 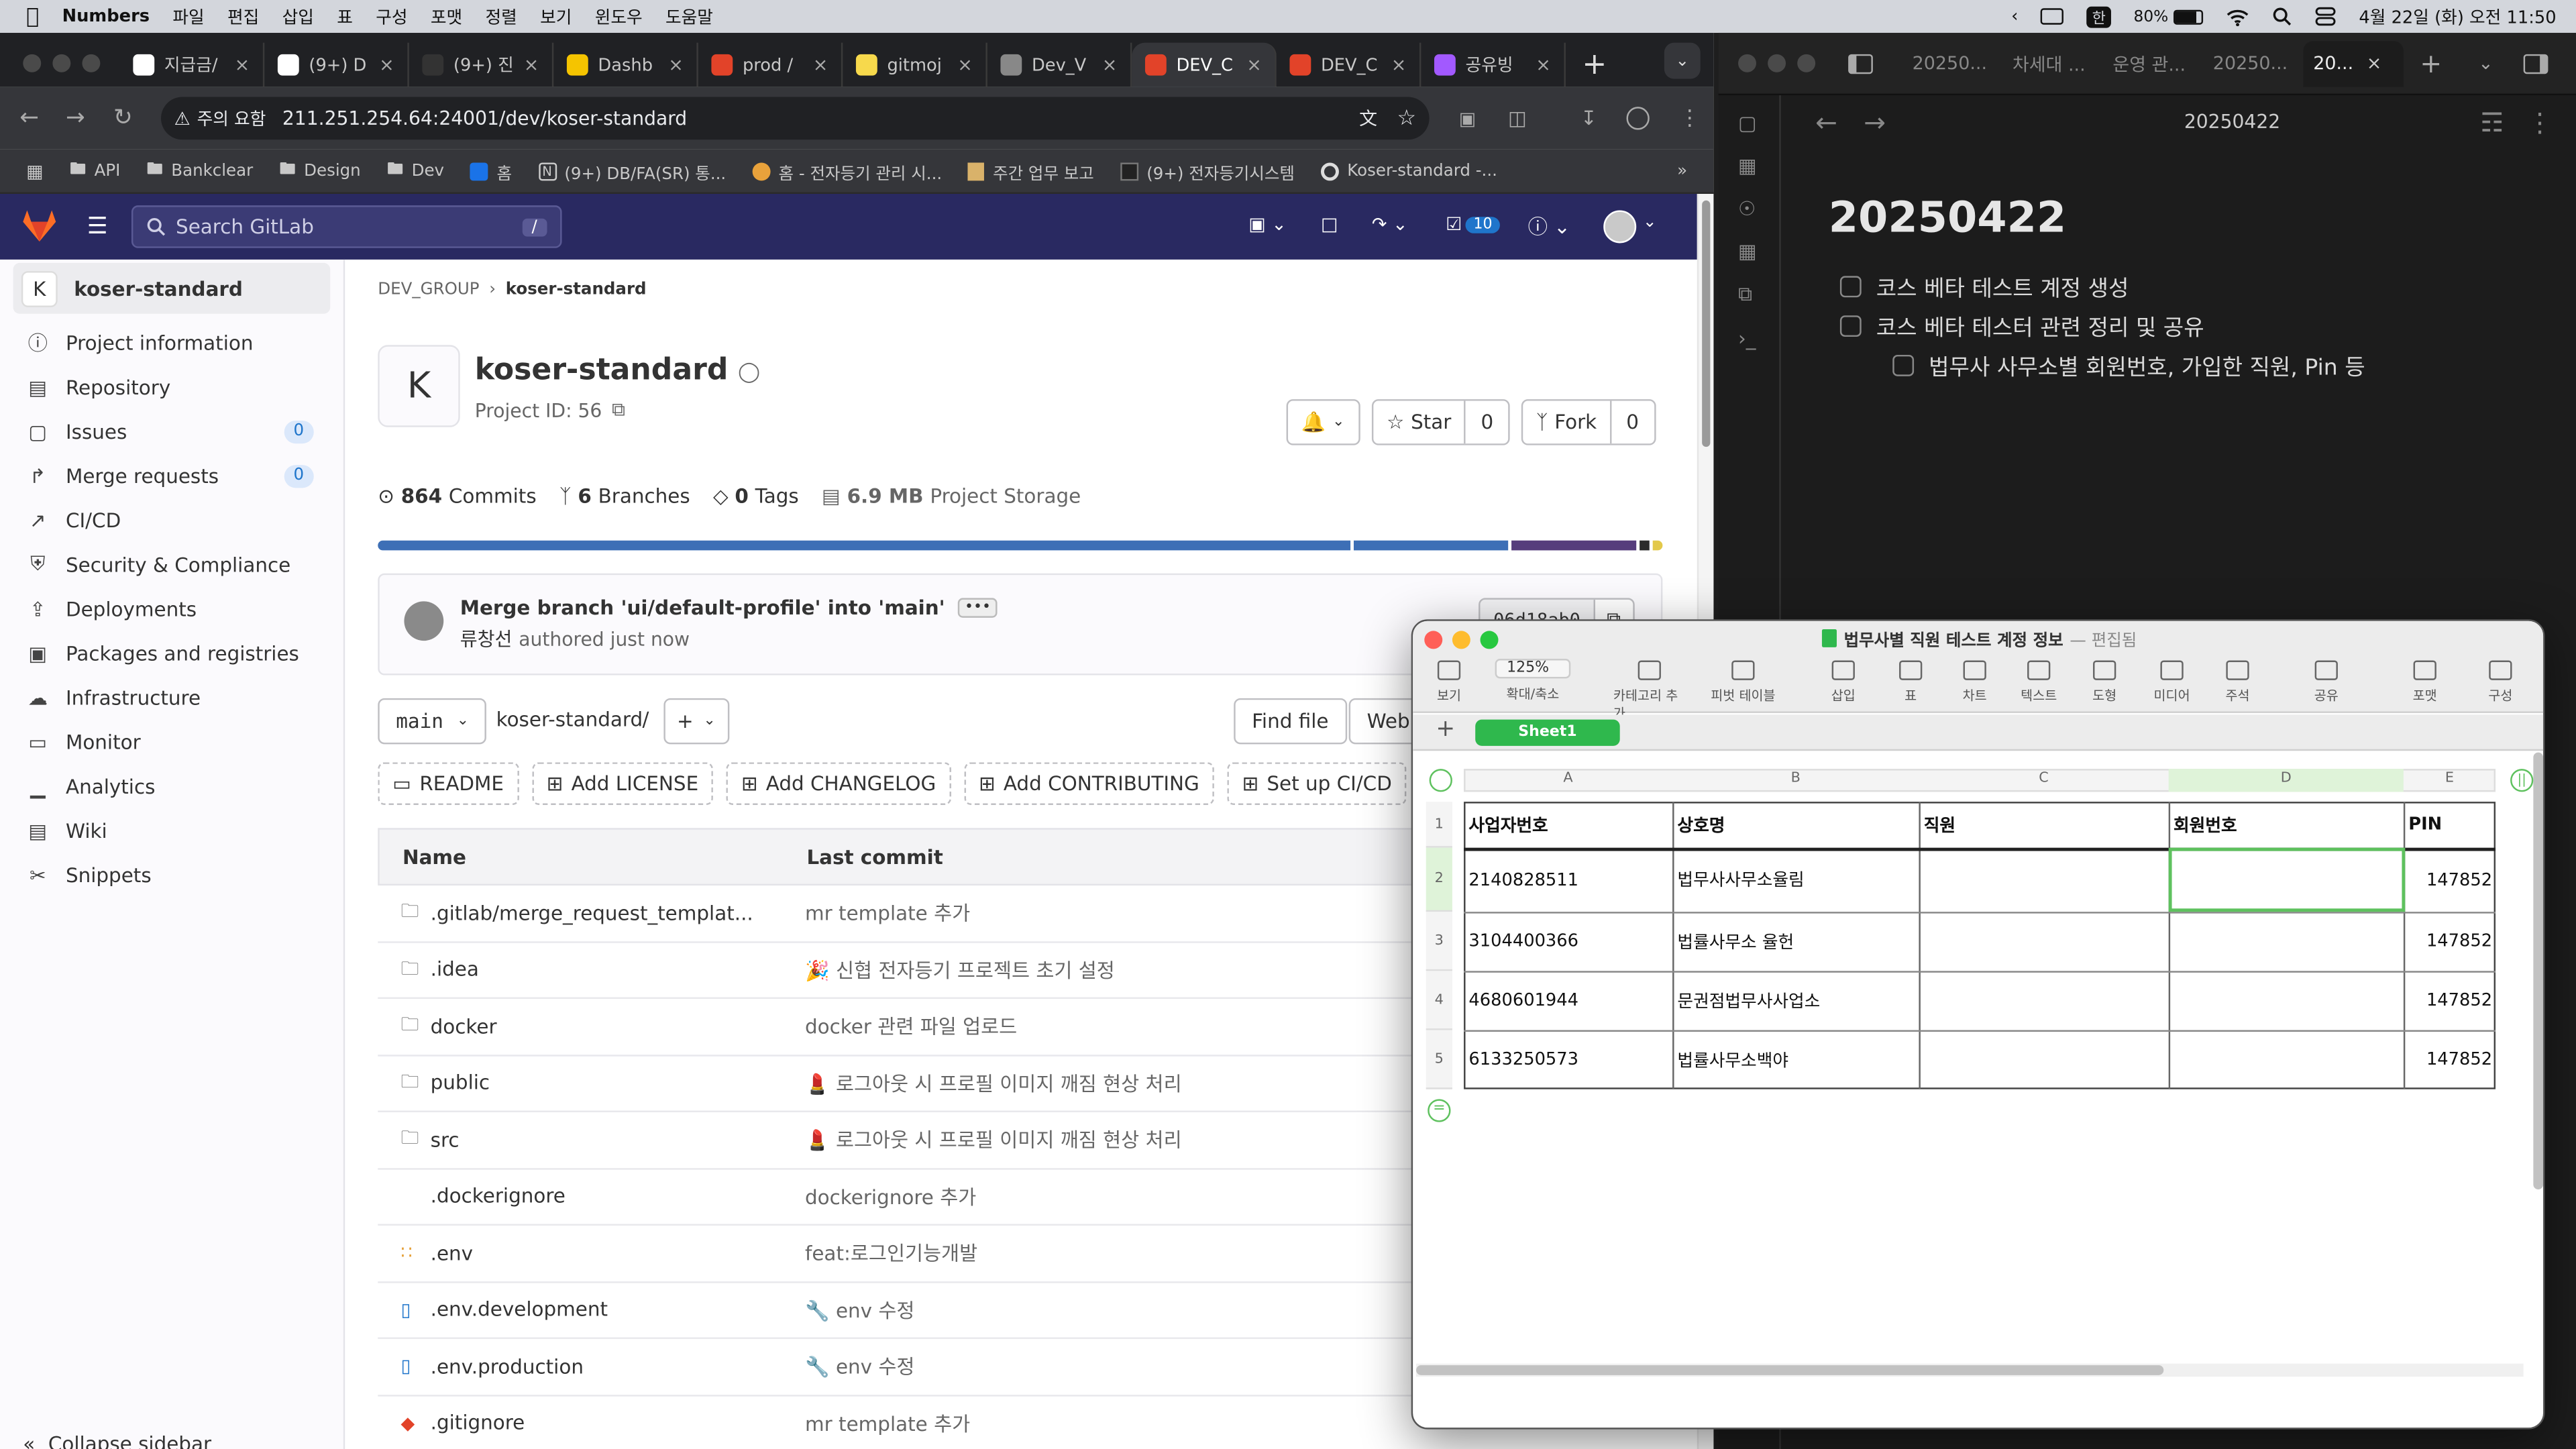 I want to click on create-new-icon: ▣ ⌄, so click(x=1267, y=224).